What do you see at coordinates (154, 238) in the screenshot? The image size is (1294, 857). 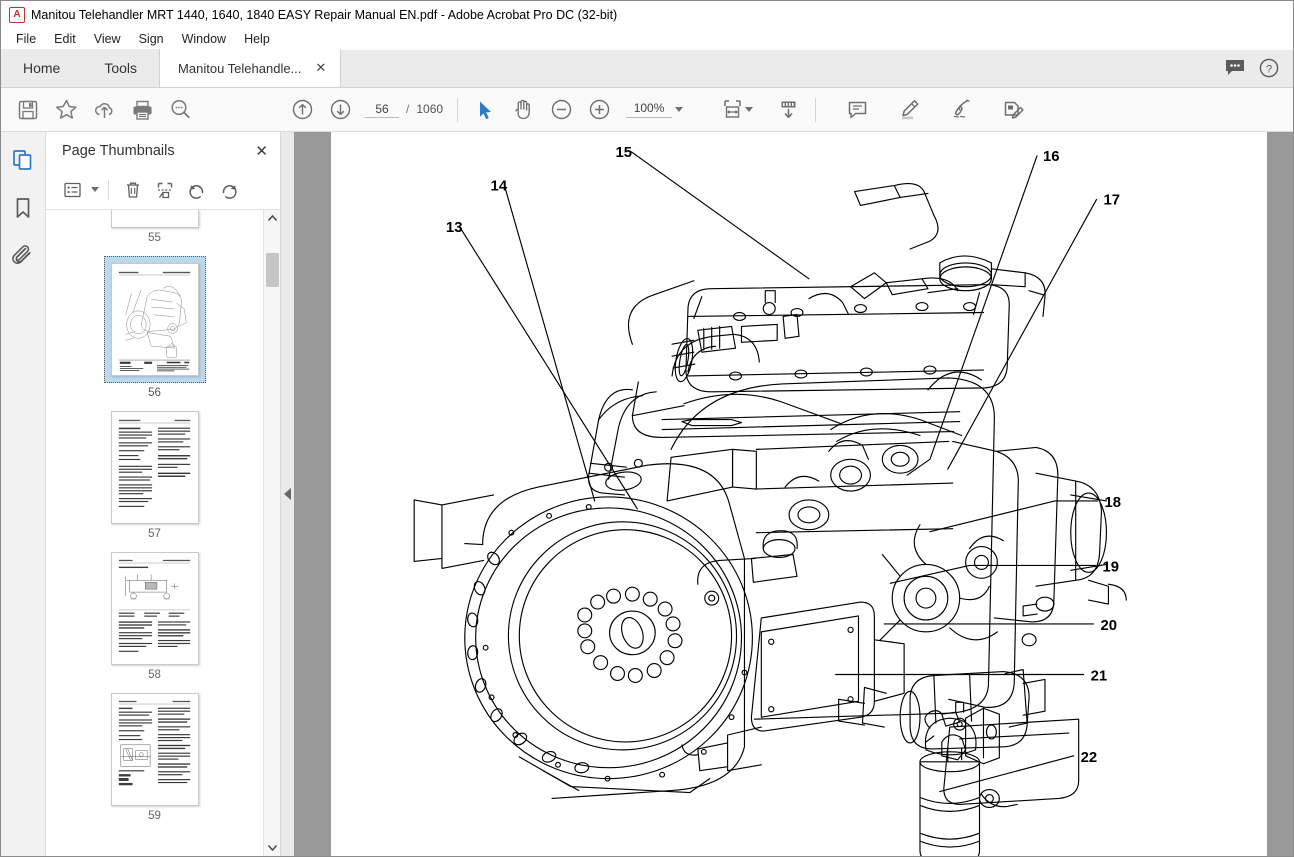 I see `thumbnail-page-number: 55` at bounding box center [154, 238].